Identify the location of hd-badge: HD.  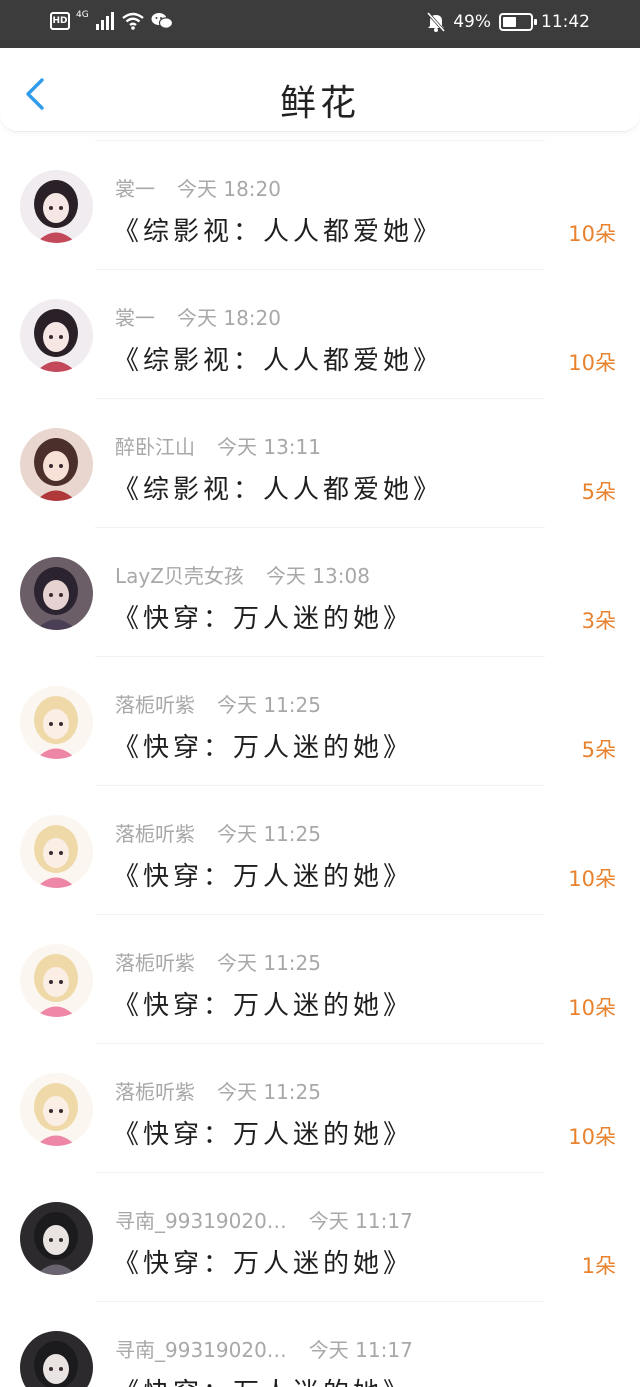
(60, 21).